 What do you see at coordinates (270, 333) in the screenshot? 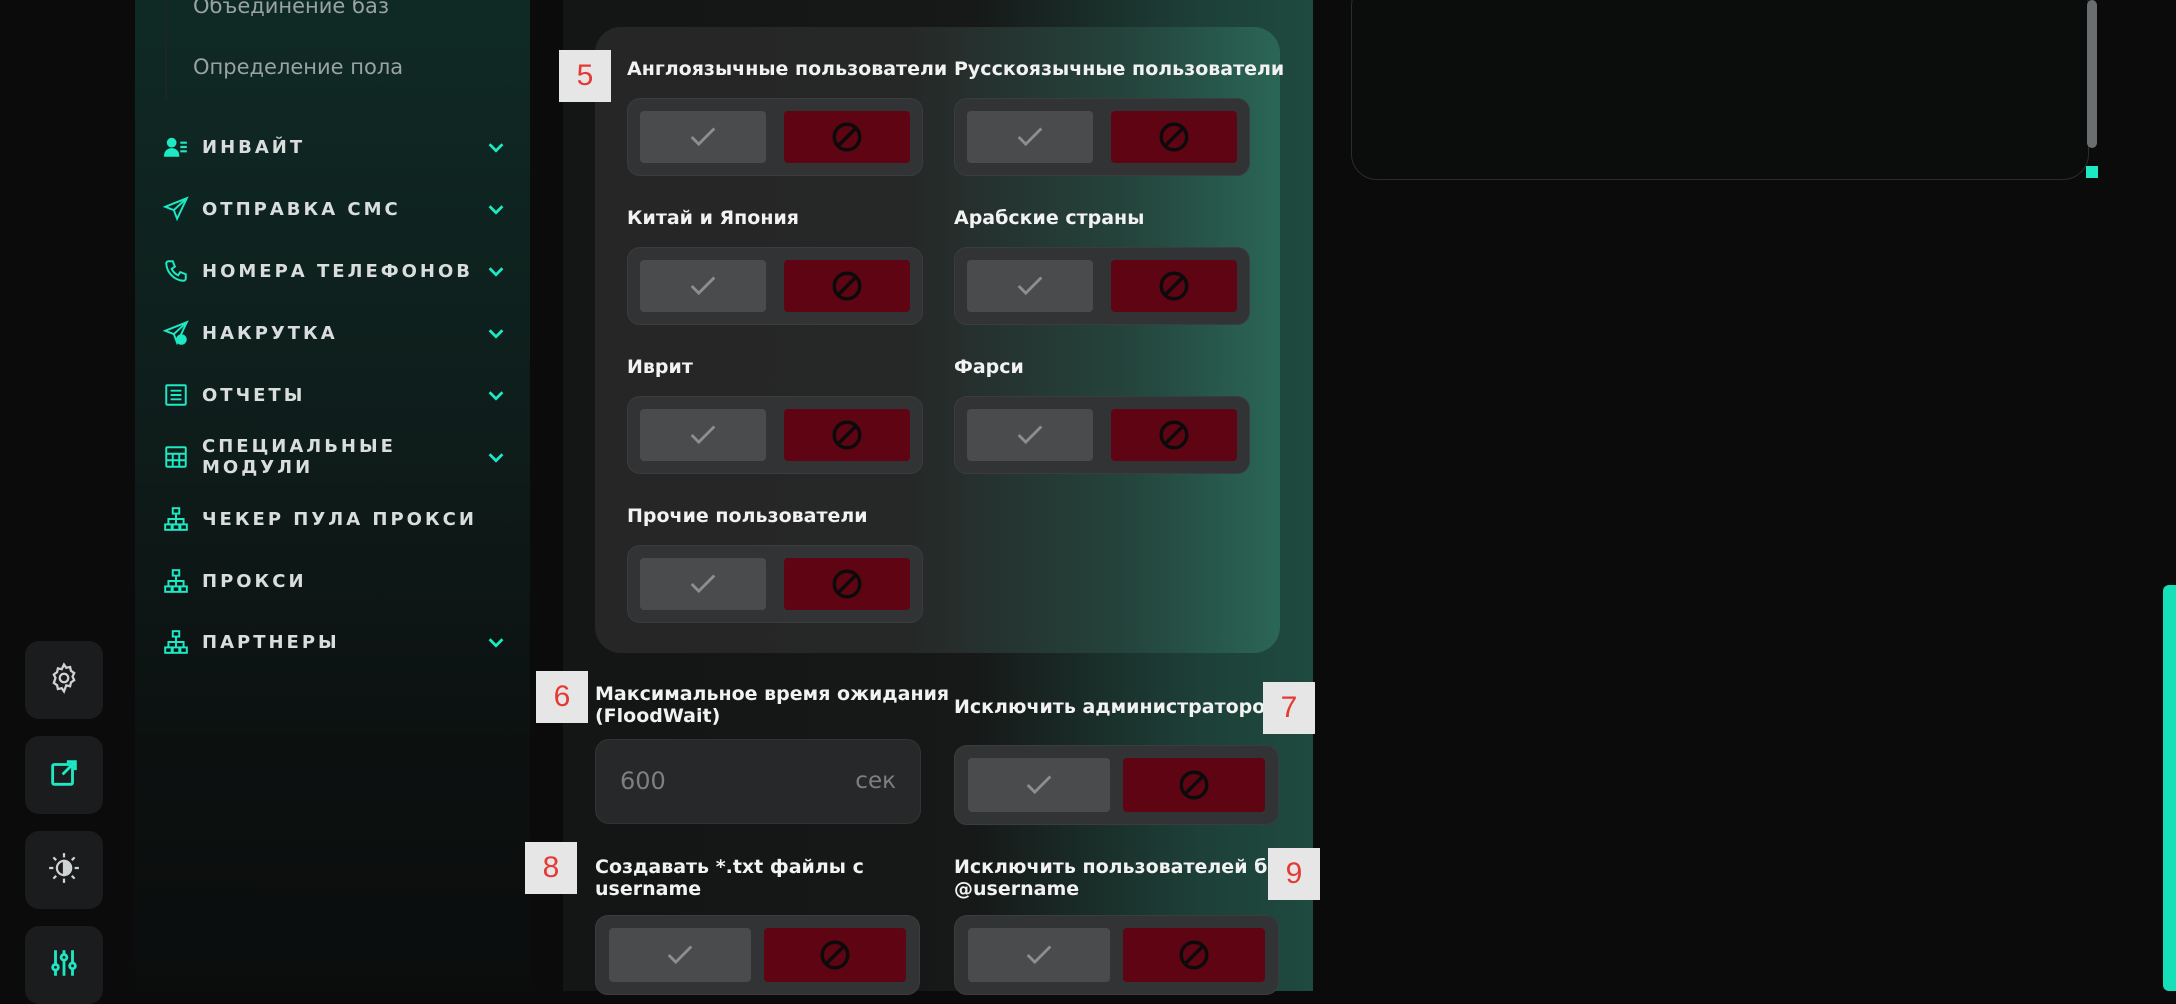
I see `sidebar-item-label: НАКРУТКА` at bounding box center [270, 333].